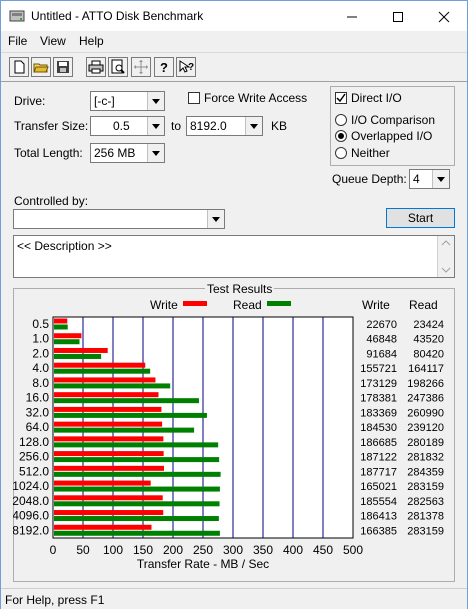  I want to click on overlapped-io-radio, so click(341, 136).